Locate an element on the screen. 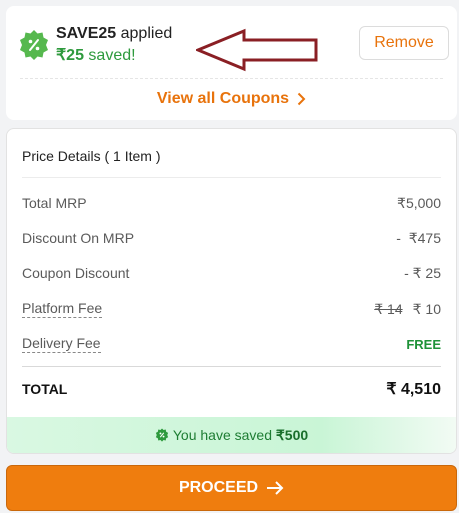 The width and height of the screenshot is (459, 513). platform-fee-value: ₹ 10 is located at coordinates (426, 308).